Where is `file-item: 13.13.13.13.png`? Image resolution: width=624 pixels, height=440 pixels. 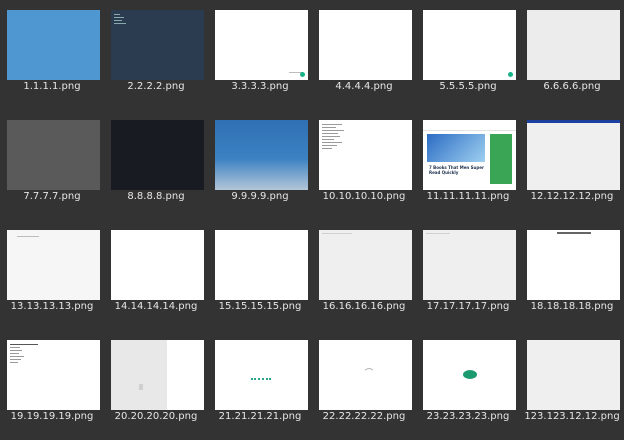 file-item: 13.13.13.13.png is located at coordinates (52, 275).